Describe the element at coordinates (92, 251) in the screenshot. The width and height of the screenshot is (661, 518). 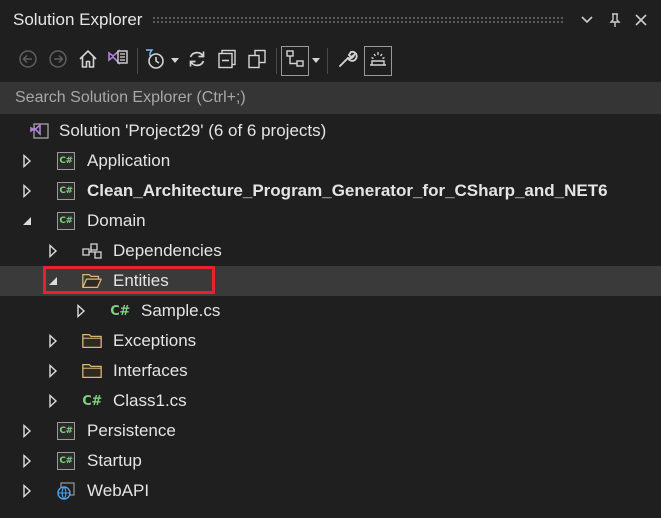
I see `dependencies-icon` at that location.